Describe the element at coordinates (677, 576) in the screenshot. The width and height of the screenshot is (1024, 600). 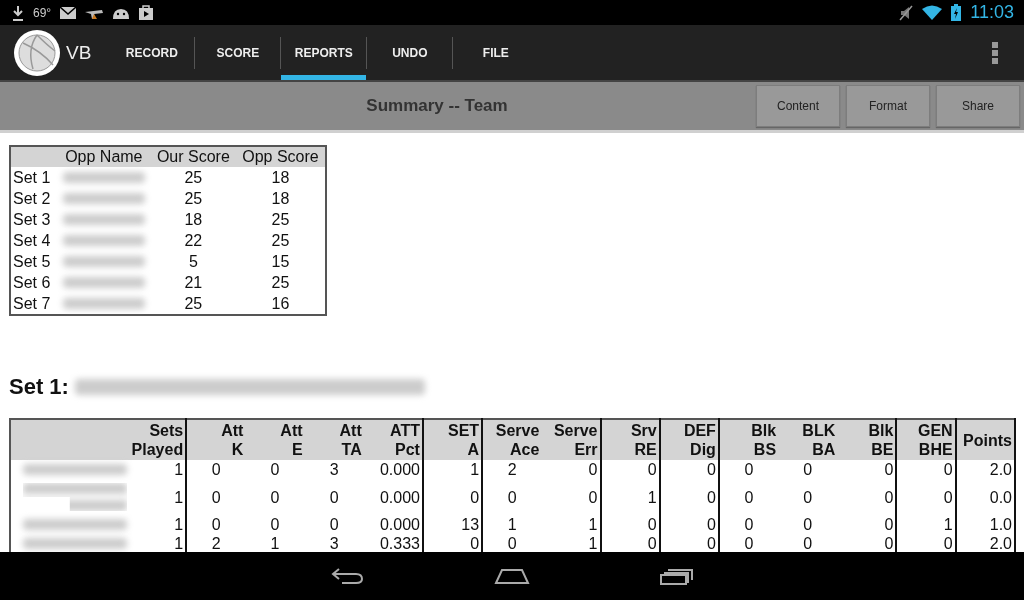
I see `recent-apps-icon` at that location.